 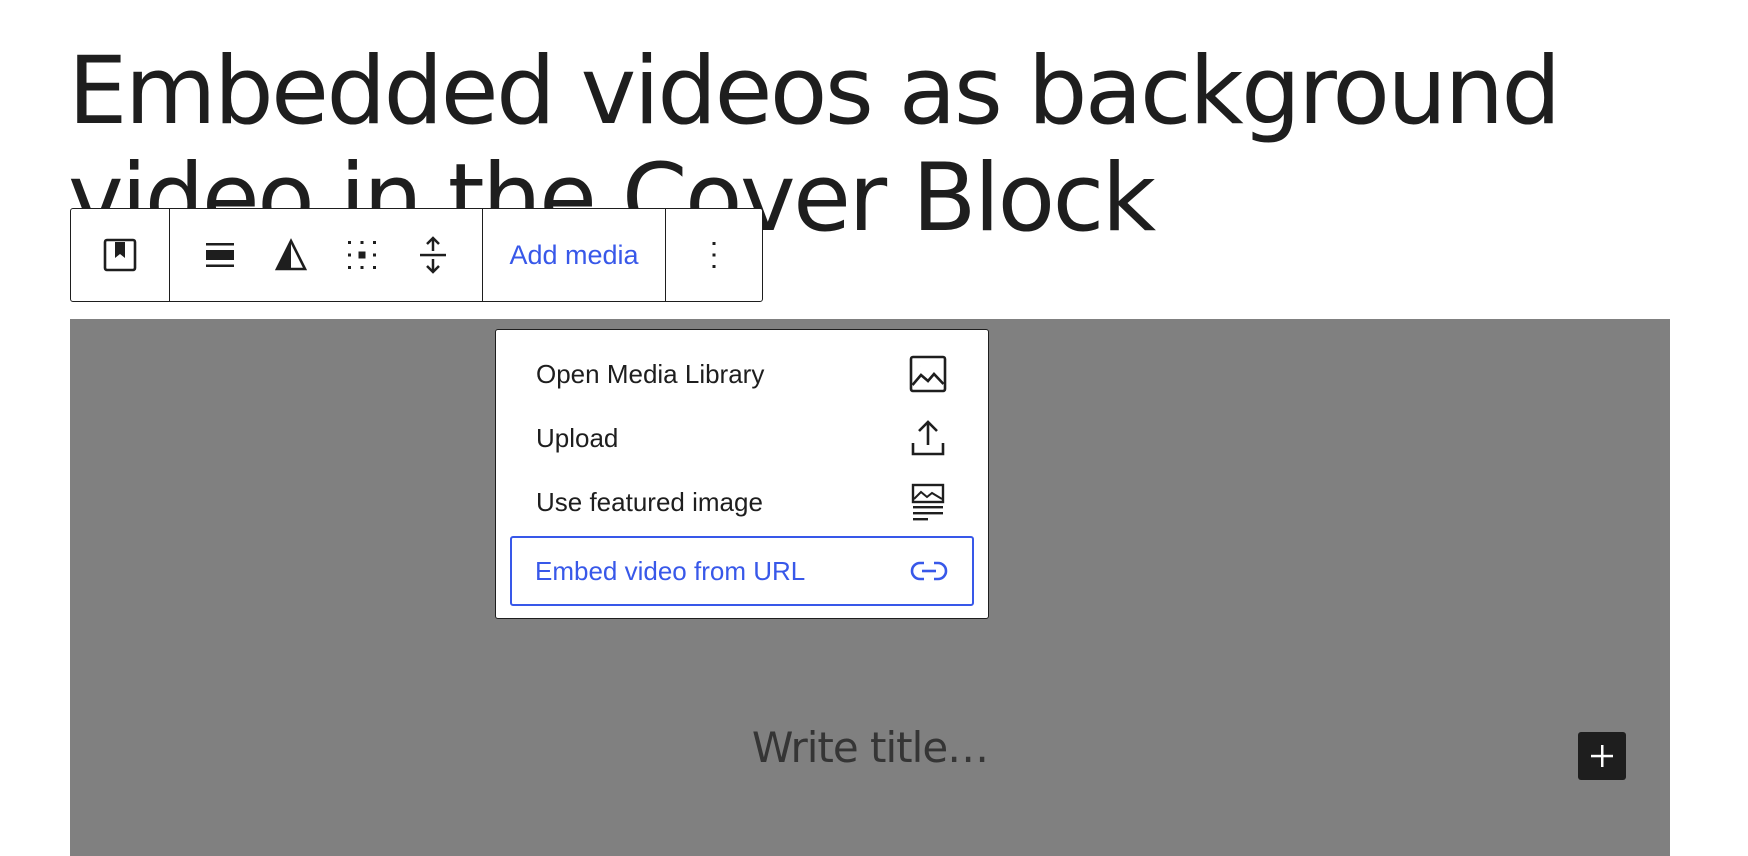 I want to click on align-button, so click(x=219, y=255).